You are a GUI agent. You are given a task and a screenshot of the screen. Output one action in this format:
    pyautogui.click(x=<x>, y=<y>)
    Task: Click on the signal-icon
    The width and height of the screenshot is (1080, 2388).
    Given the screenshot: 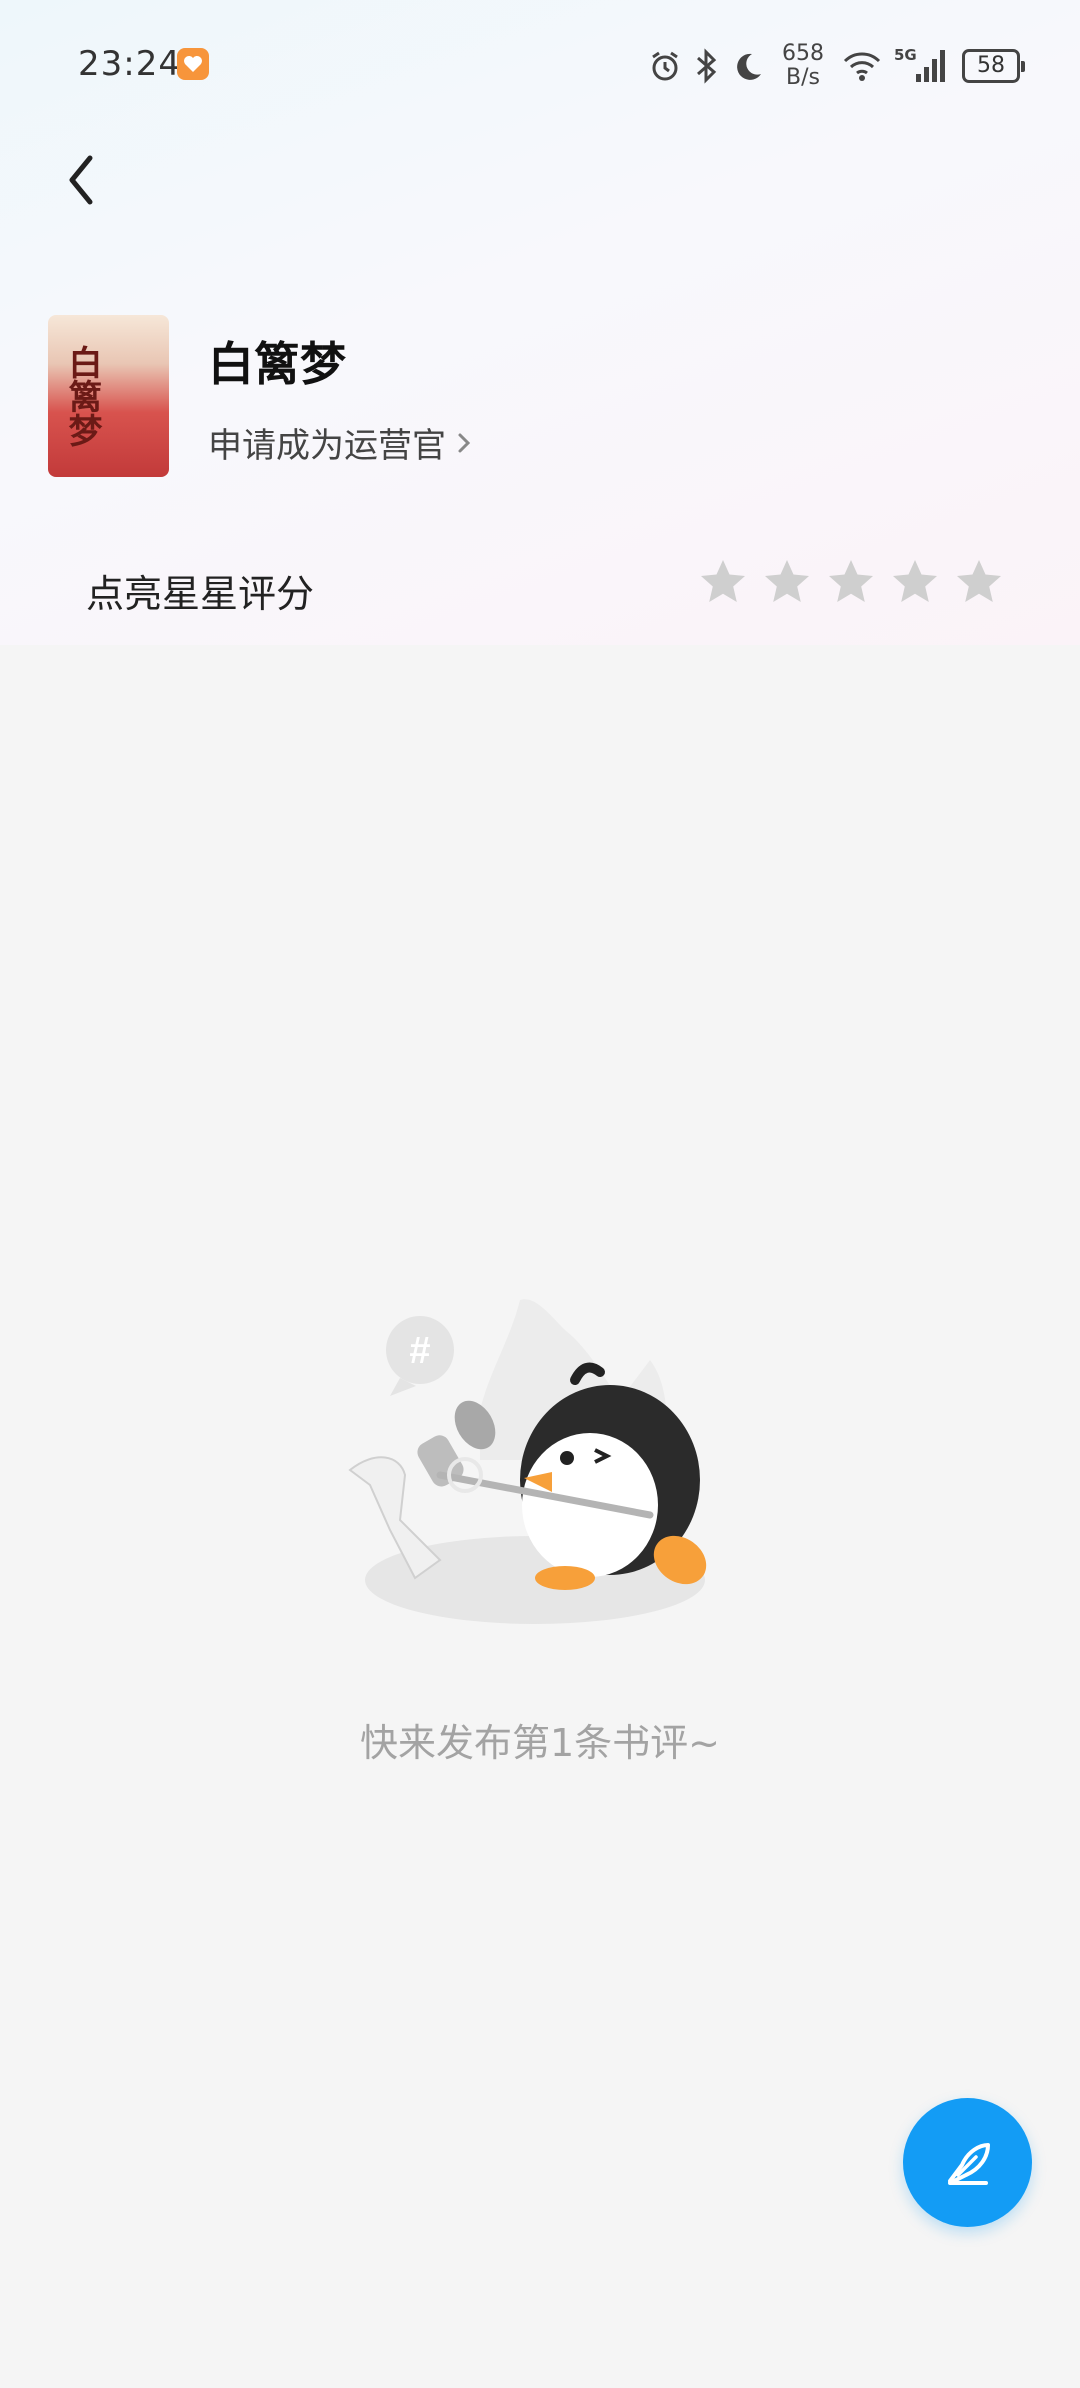 What is the action you would take?
    pyautogui.click(x=930, y=66)
    